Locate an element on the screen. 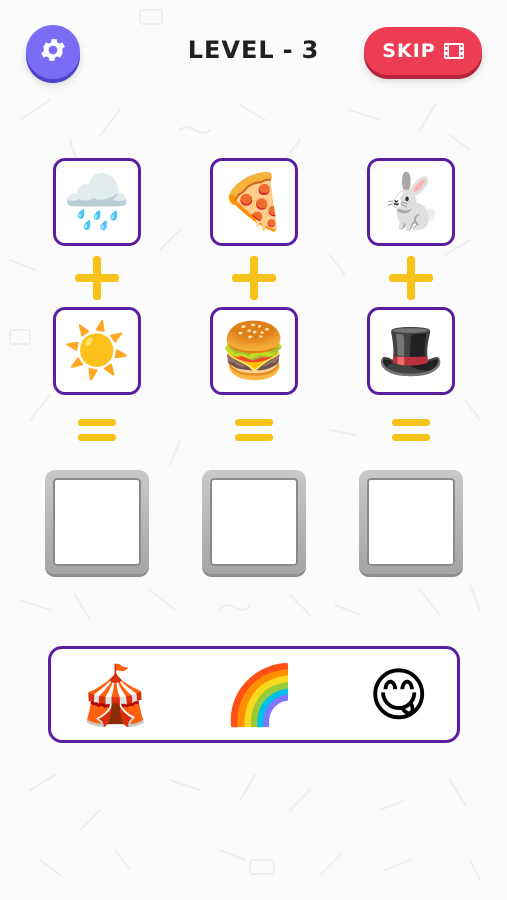 The width and height of the screenshot is (507, 900). burger-icon: 🍔 is located at coordinates (254, 351).